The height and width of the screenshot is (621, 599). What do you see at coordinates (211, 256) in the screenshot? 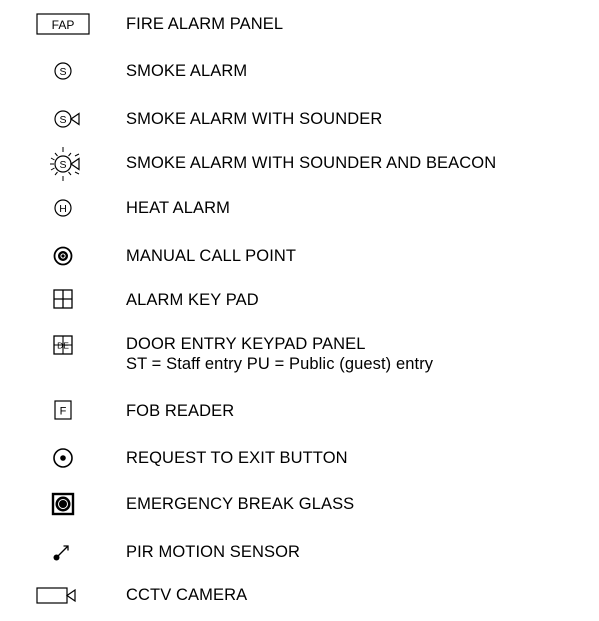
I see `legend-label-manual-call-point: MANUAL CALL POINT` at bounding box center [211, 256].